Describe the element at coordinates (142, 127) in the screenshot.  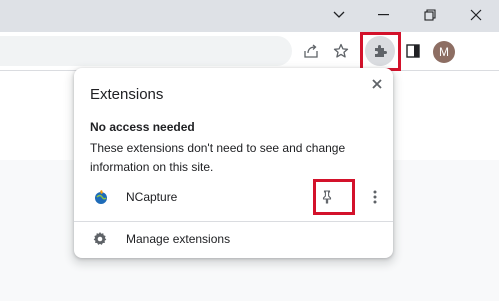
I see `section-title: No access needed` at that location.